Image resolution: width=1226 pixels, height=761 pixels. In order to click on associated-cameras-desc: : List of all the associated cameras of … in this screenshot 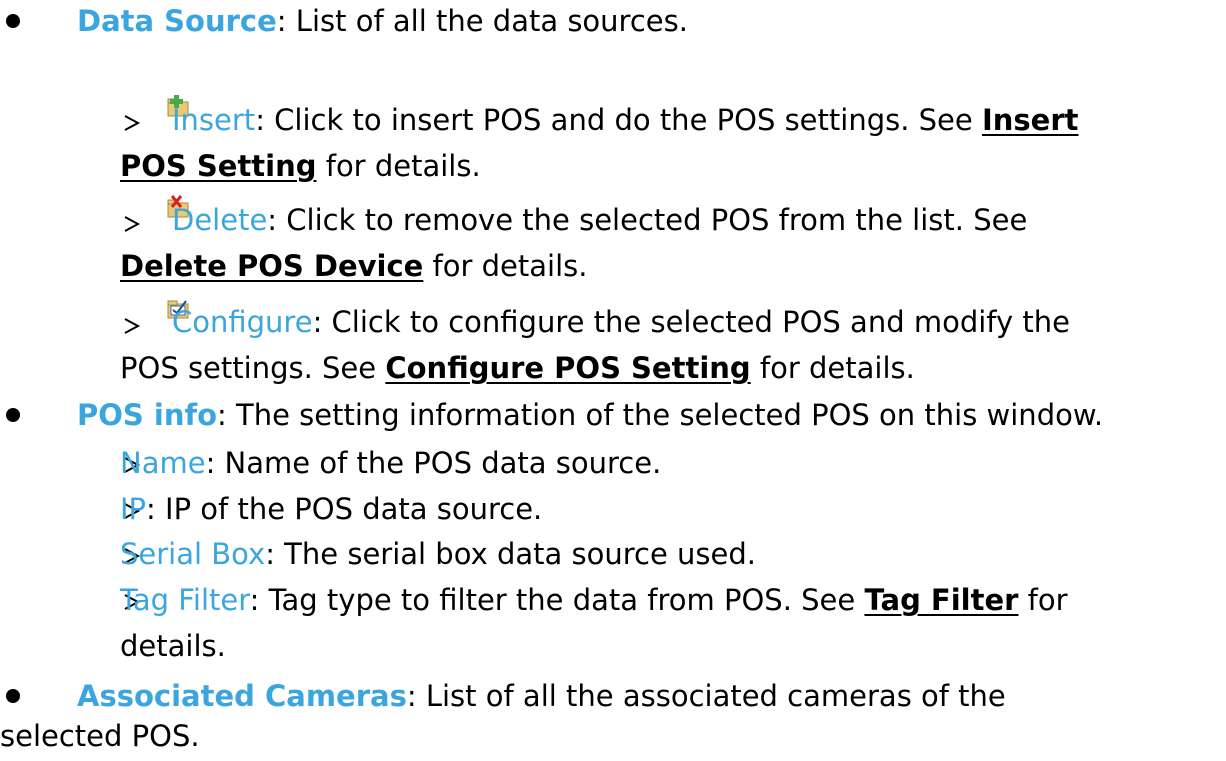, I will do `click(706, 696)`.